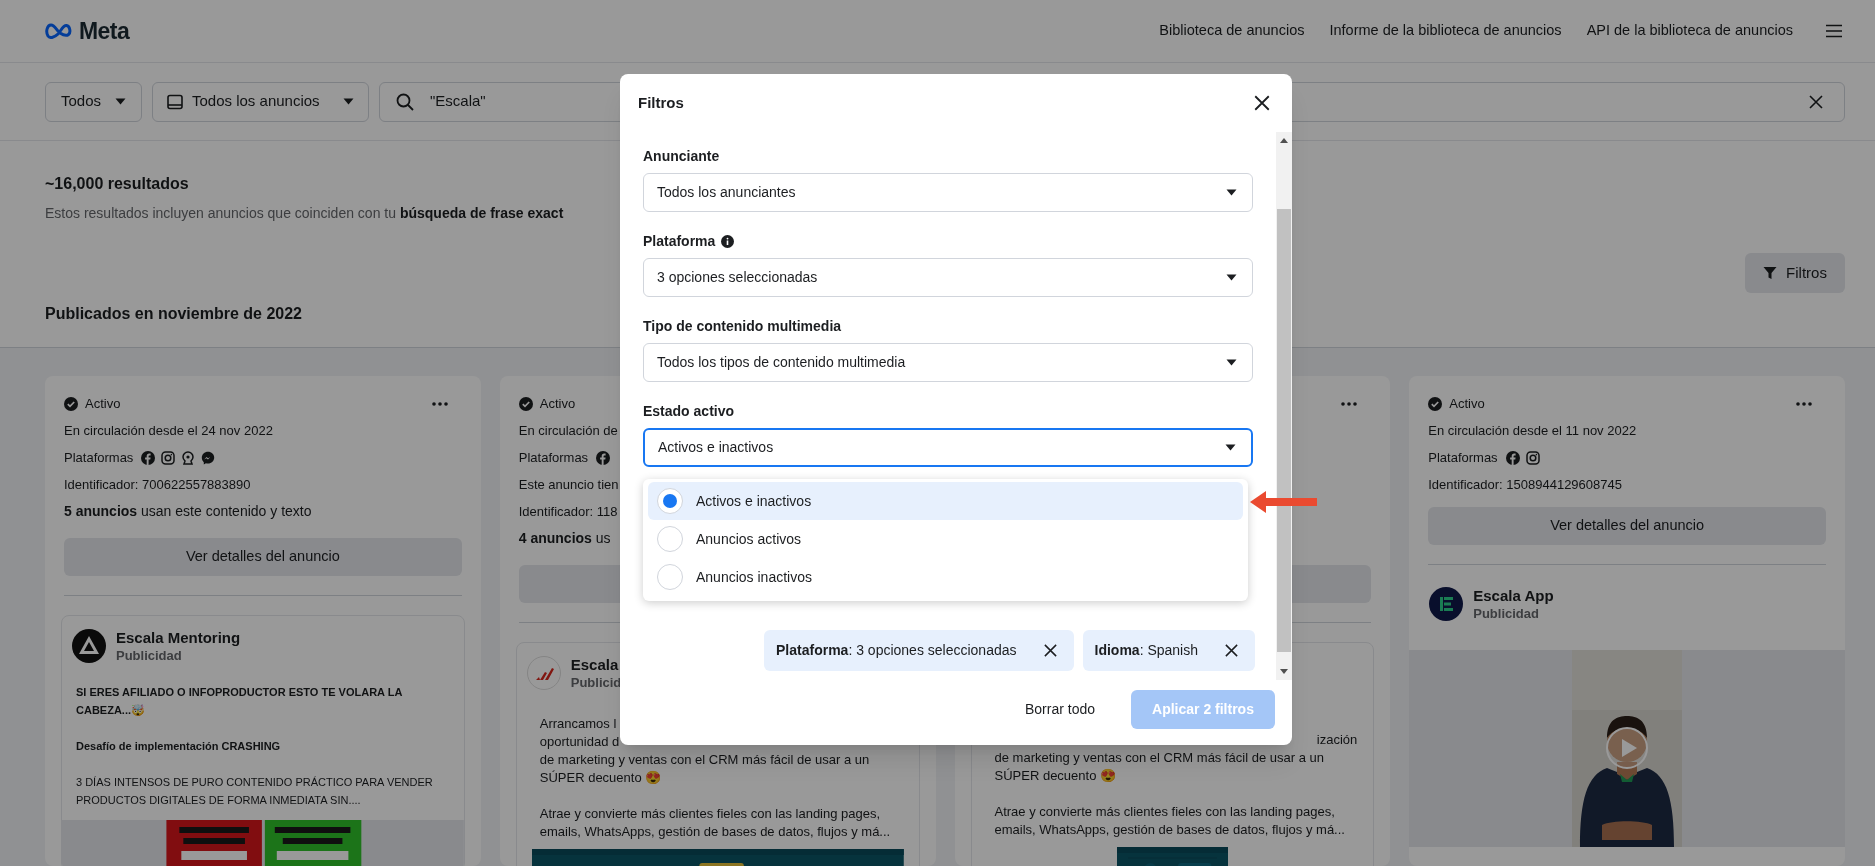  What do you see at coordinates (179, 746) in the screenshot?
I see `ad-text: Desafío de implementación CRASHING` at bounding box center [179, 746].